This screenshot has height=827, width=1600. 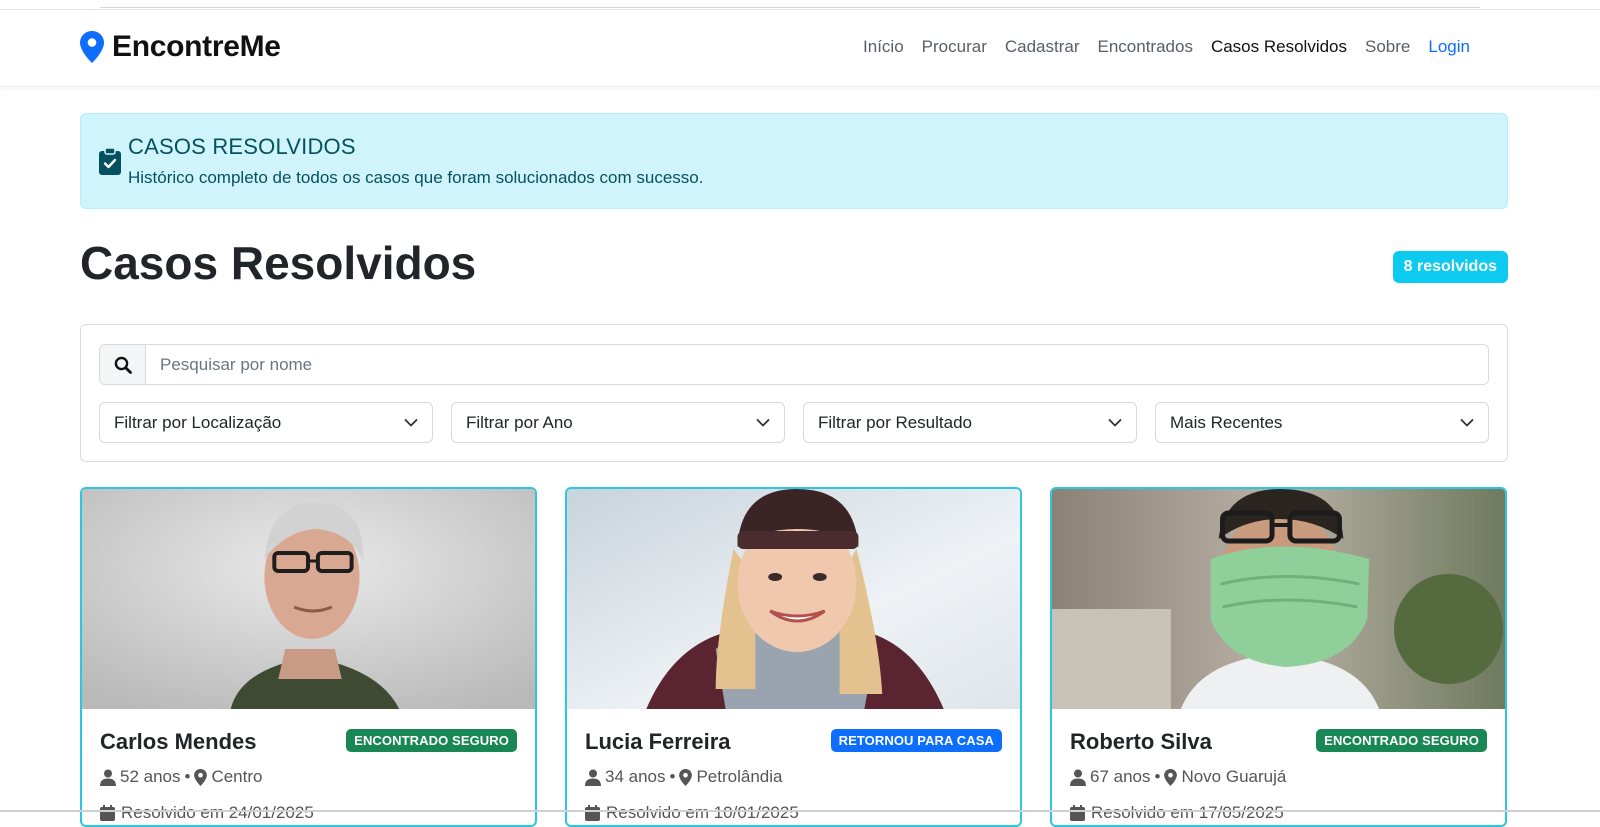 I want to click on nav-item-sobre: Sobre, so click(x=1387, y=47).